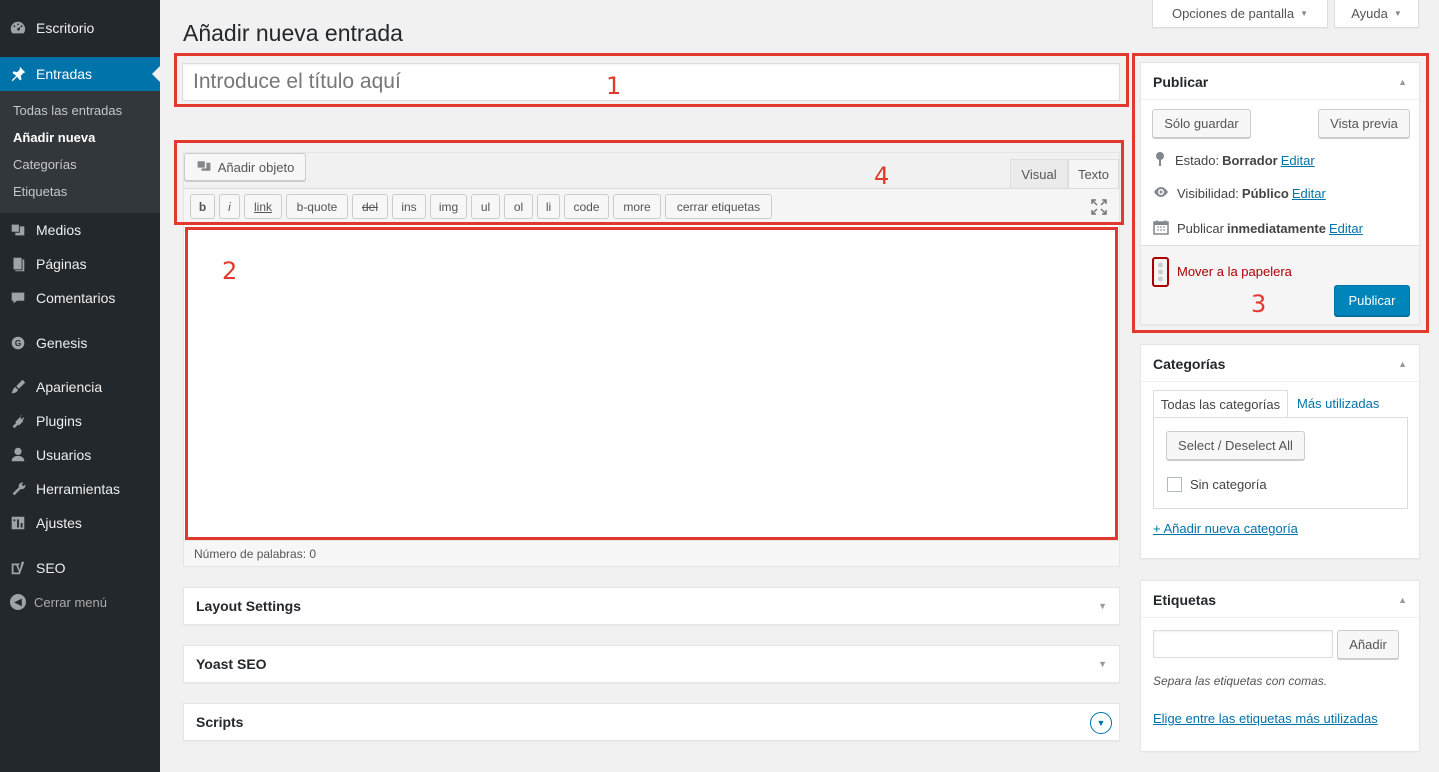 Image resolution: width=1439 pixels, height=772 pixels. Describe the element at coordinates (370, 206) in the screenshot. I see `qt-del-button: del` at that location.